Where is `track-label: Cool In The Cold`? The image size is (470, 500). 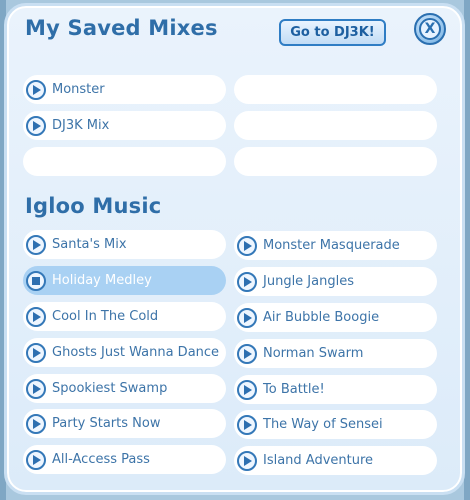 track-label: Cool In The Cold is located at coordinates (105, 316).